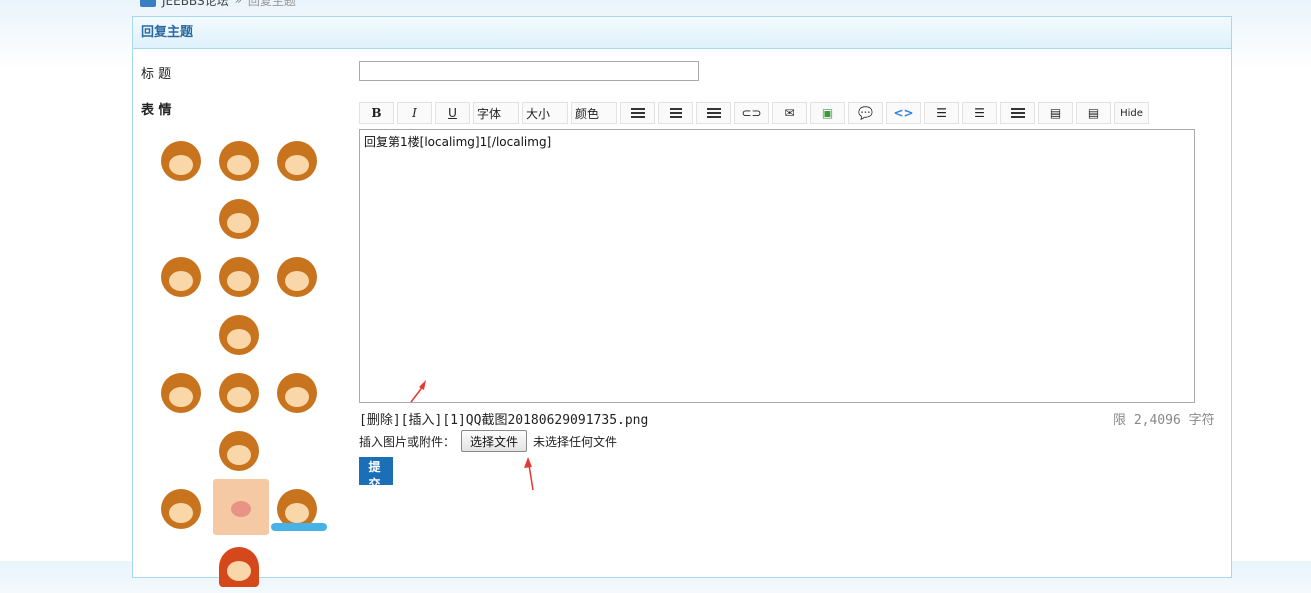 This screenshot has width=1311, height=593. I want to click on annotation-arrows, so click(472, 435).